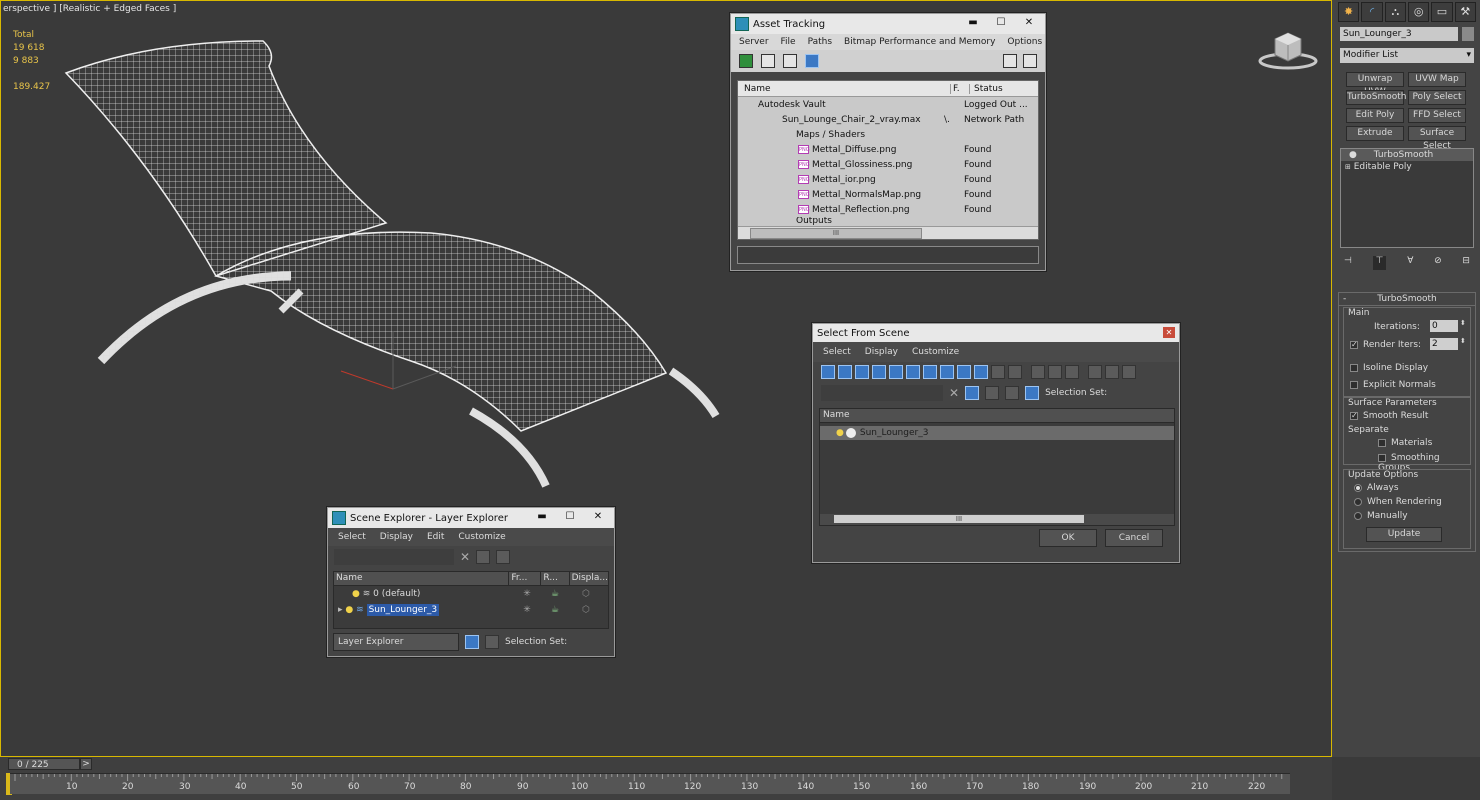 This screenshot has width=1480, height=800. I want to click on help-icon, so click(1010, 61).